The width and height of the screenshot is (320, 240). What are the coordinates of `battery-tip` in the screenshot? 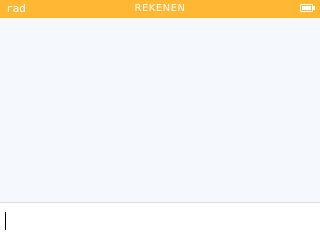 It's located at (314, 8).